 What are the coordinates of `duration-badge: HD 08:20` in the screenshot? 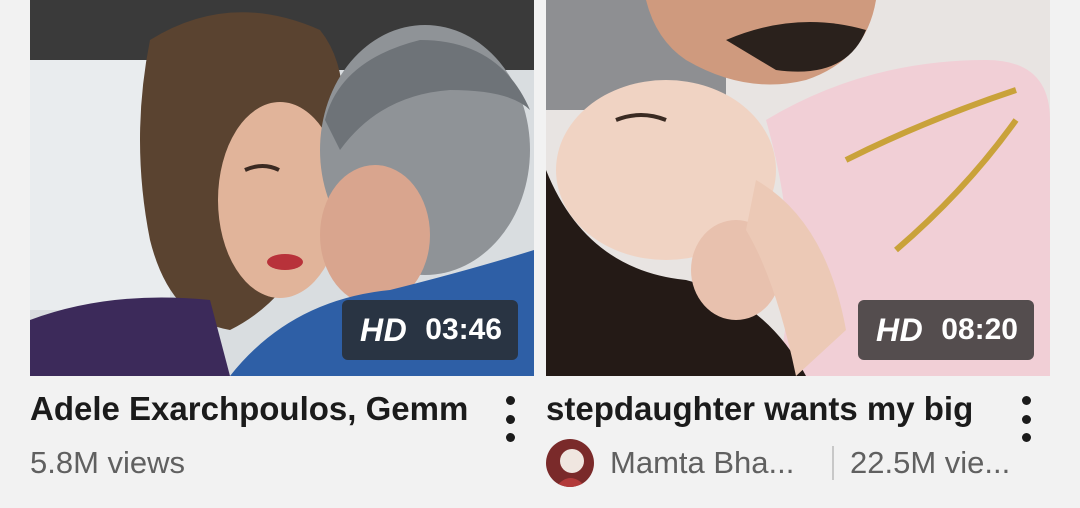 It's located at (946, 330).